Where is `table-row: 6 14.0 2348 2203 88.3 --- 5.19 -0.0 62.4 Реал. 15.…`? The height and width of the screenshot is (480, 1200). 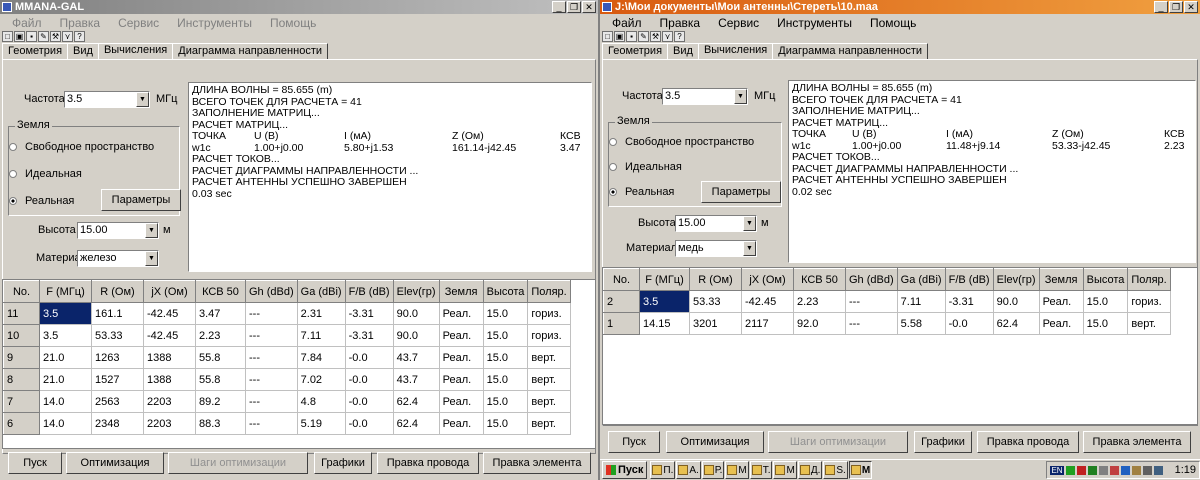
table-row: 6 14.0 2348 2203 88.3 --- 5.19 -0.0 62.4 Реал. 15.… is located at coordinates (287, 423).